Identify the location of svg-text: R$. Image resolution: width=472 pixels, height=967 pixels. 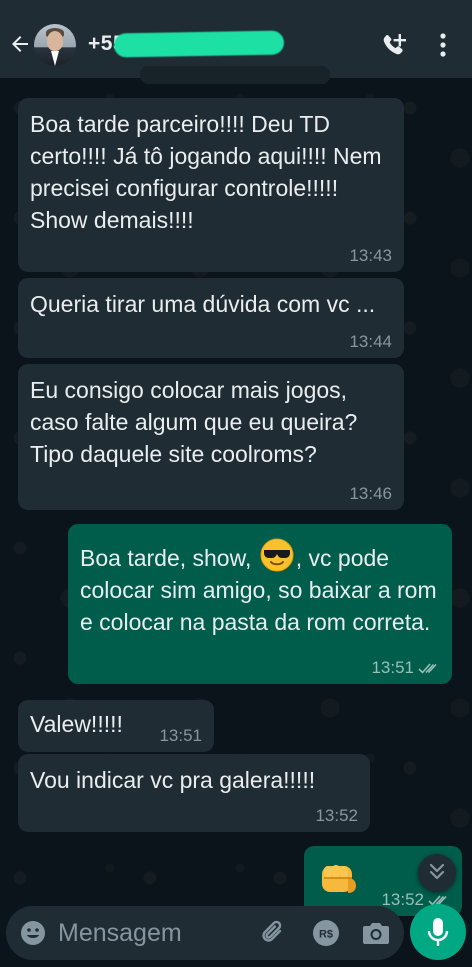
(326, 935).